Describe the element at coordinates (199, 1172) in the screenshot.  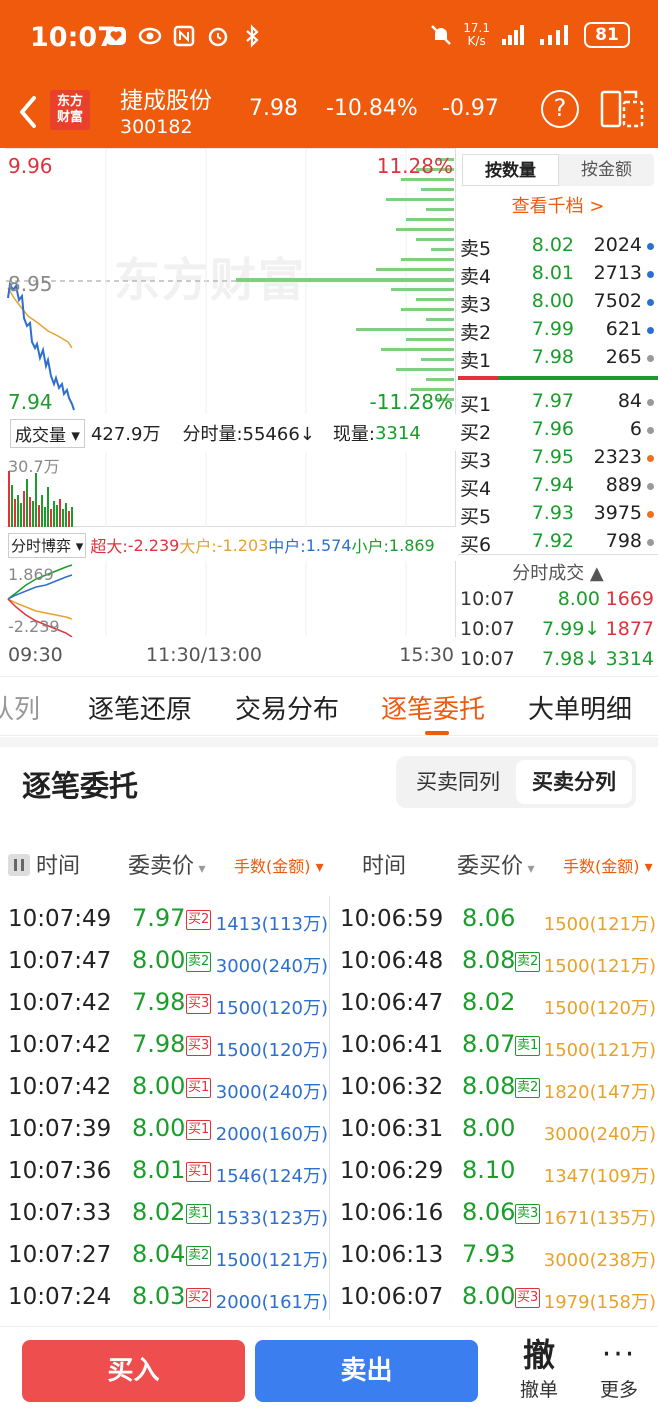
I see `order-level-tag: 买1` at that location.